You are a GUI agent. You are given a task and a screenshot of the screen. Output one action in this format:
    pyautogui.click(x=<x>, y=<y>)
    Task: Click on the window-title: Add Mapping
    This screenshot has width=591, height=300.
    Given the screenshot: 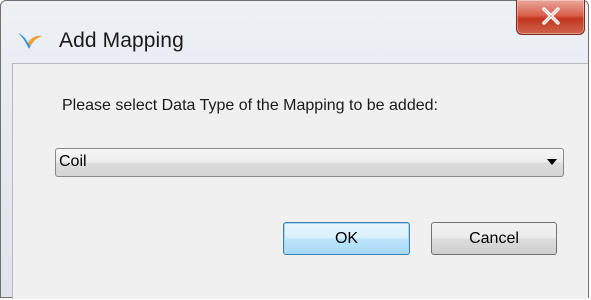 What is the action you would take?
    pyautogui.click(x=121, y=40)
    